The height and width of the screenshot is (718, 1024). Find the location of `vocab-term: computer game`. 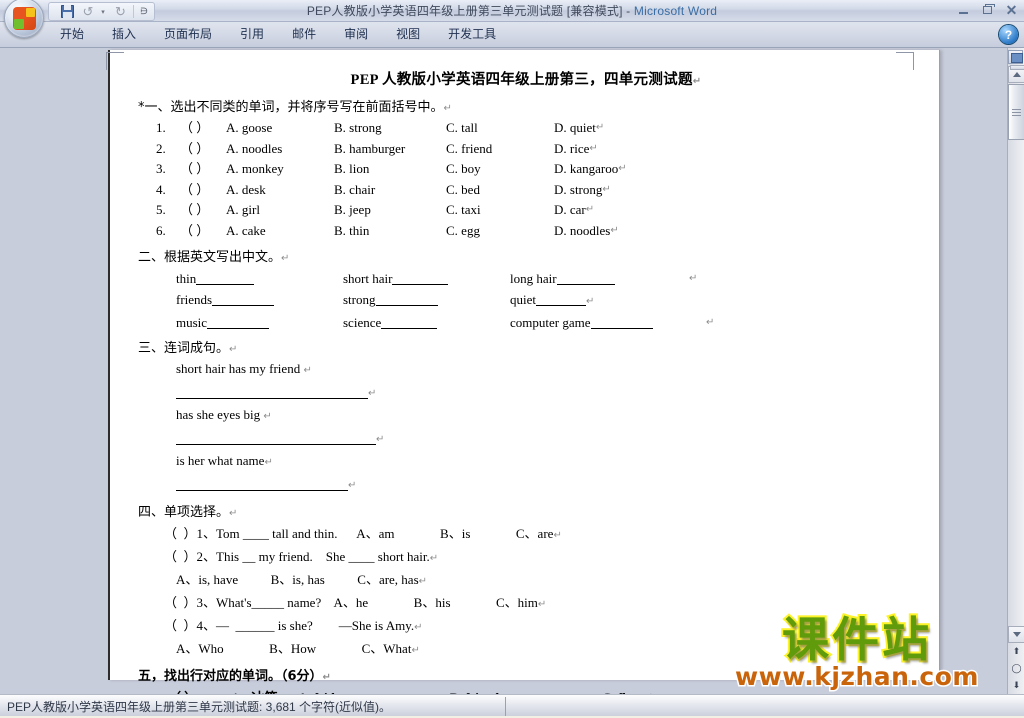

vocab-term: computer game is located at coordinates (605, 322).